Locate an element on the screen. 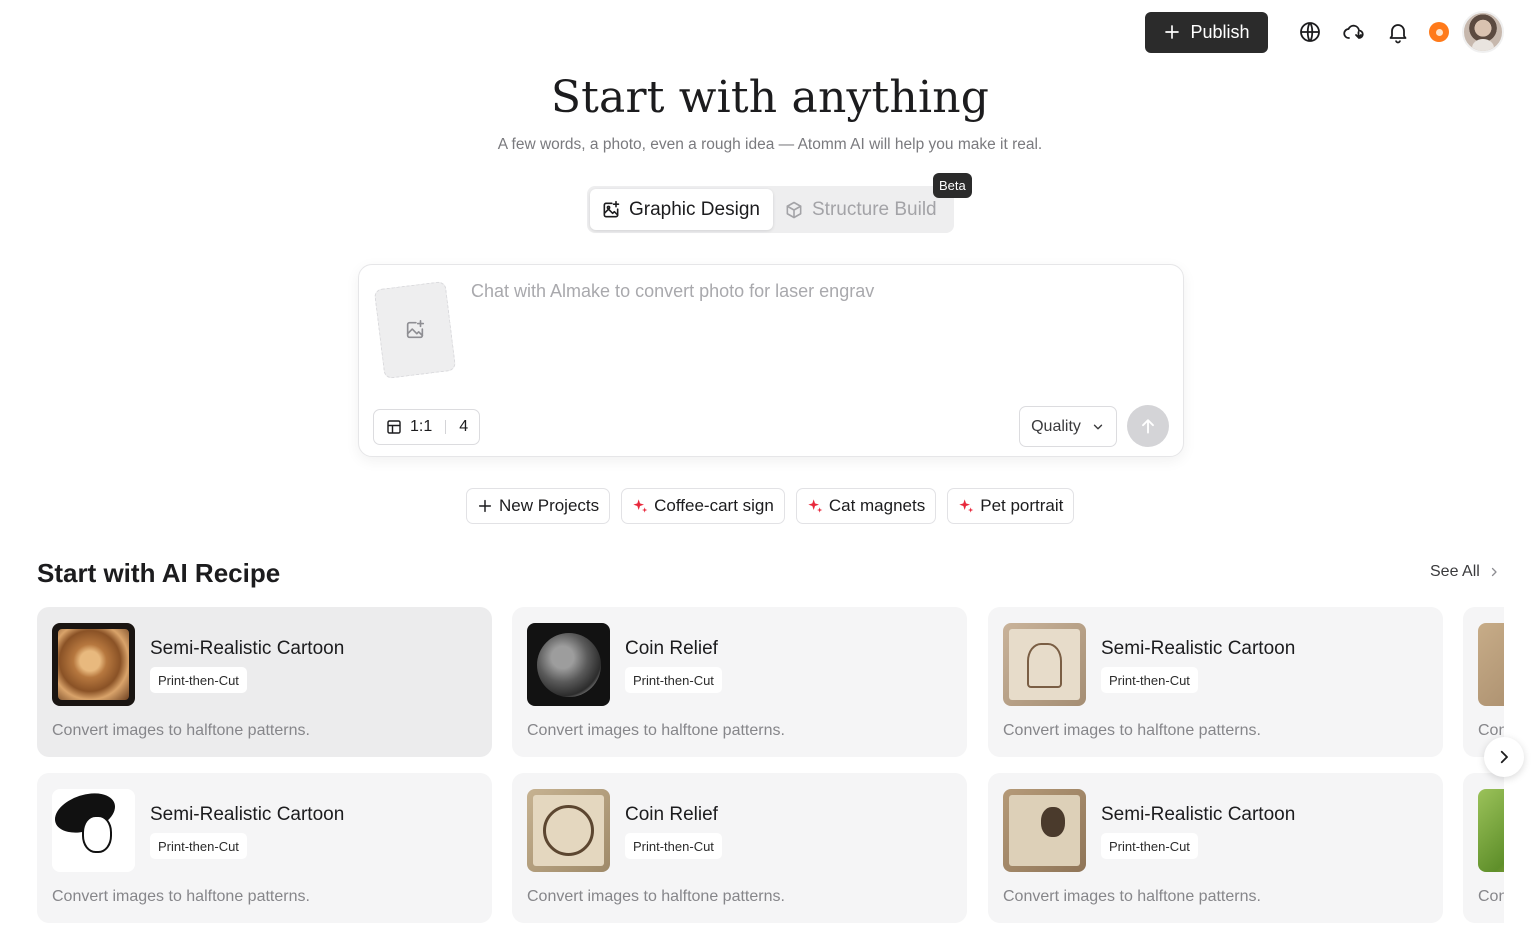  recipe-description: Con is located at coordinates (1491, 896).